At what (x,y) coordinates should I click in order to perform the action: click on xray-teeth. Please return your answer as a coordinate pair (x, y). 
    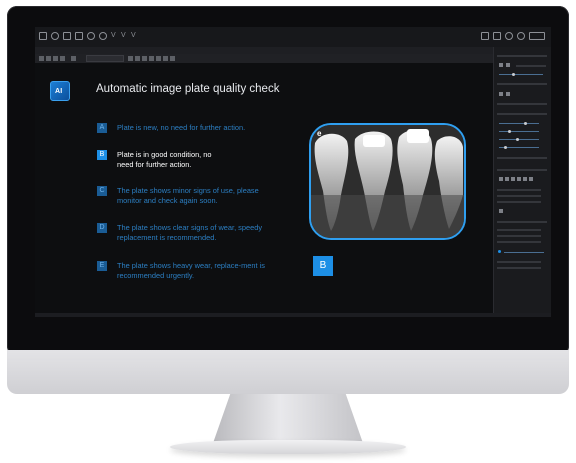
    Looking at the image, I should click on (387, 181).